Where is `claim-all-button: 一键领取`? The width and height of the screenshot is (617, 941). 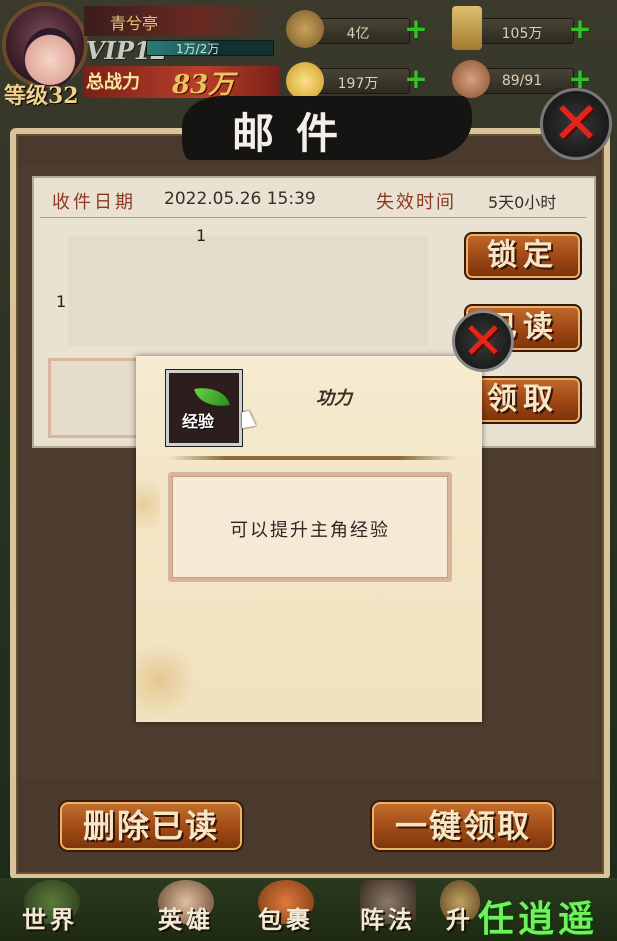 claim-all-button: 一键领取 is located at coordinates (463, 826).